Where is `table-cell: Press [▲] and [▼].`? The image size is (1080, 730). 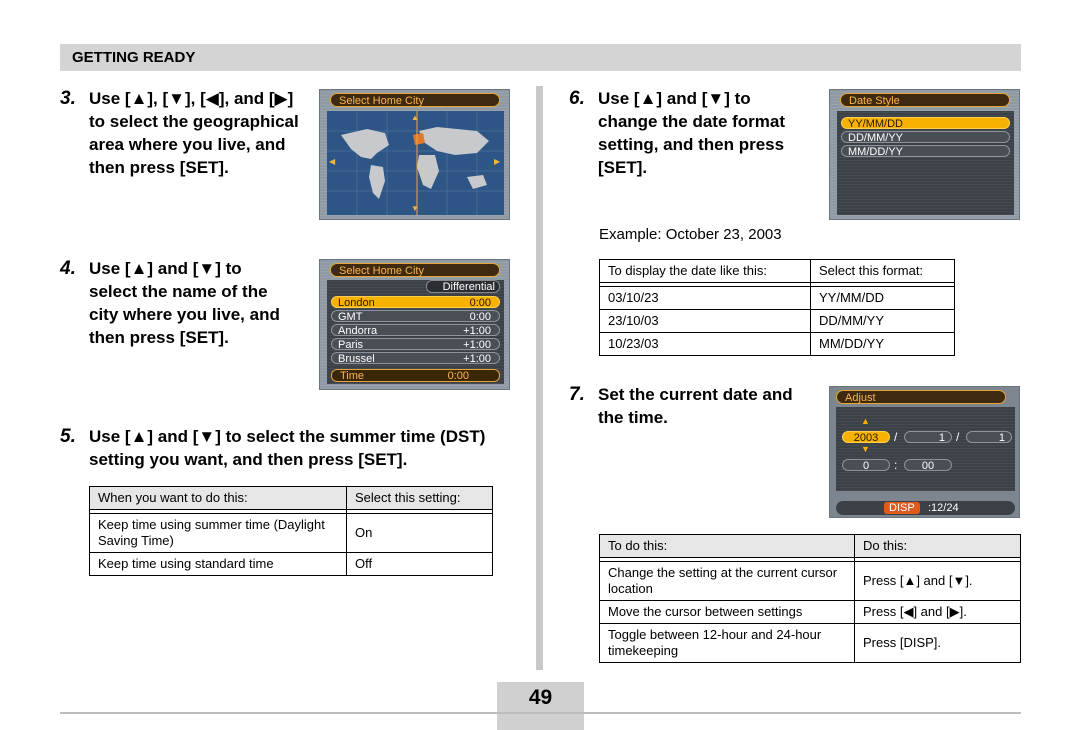
table-cell: Press [▲] and [▼]. is located at coordinates (937, 581).